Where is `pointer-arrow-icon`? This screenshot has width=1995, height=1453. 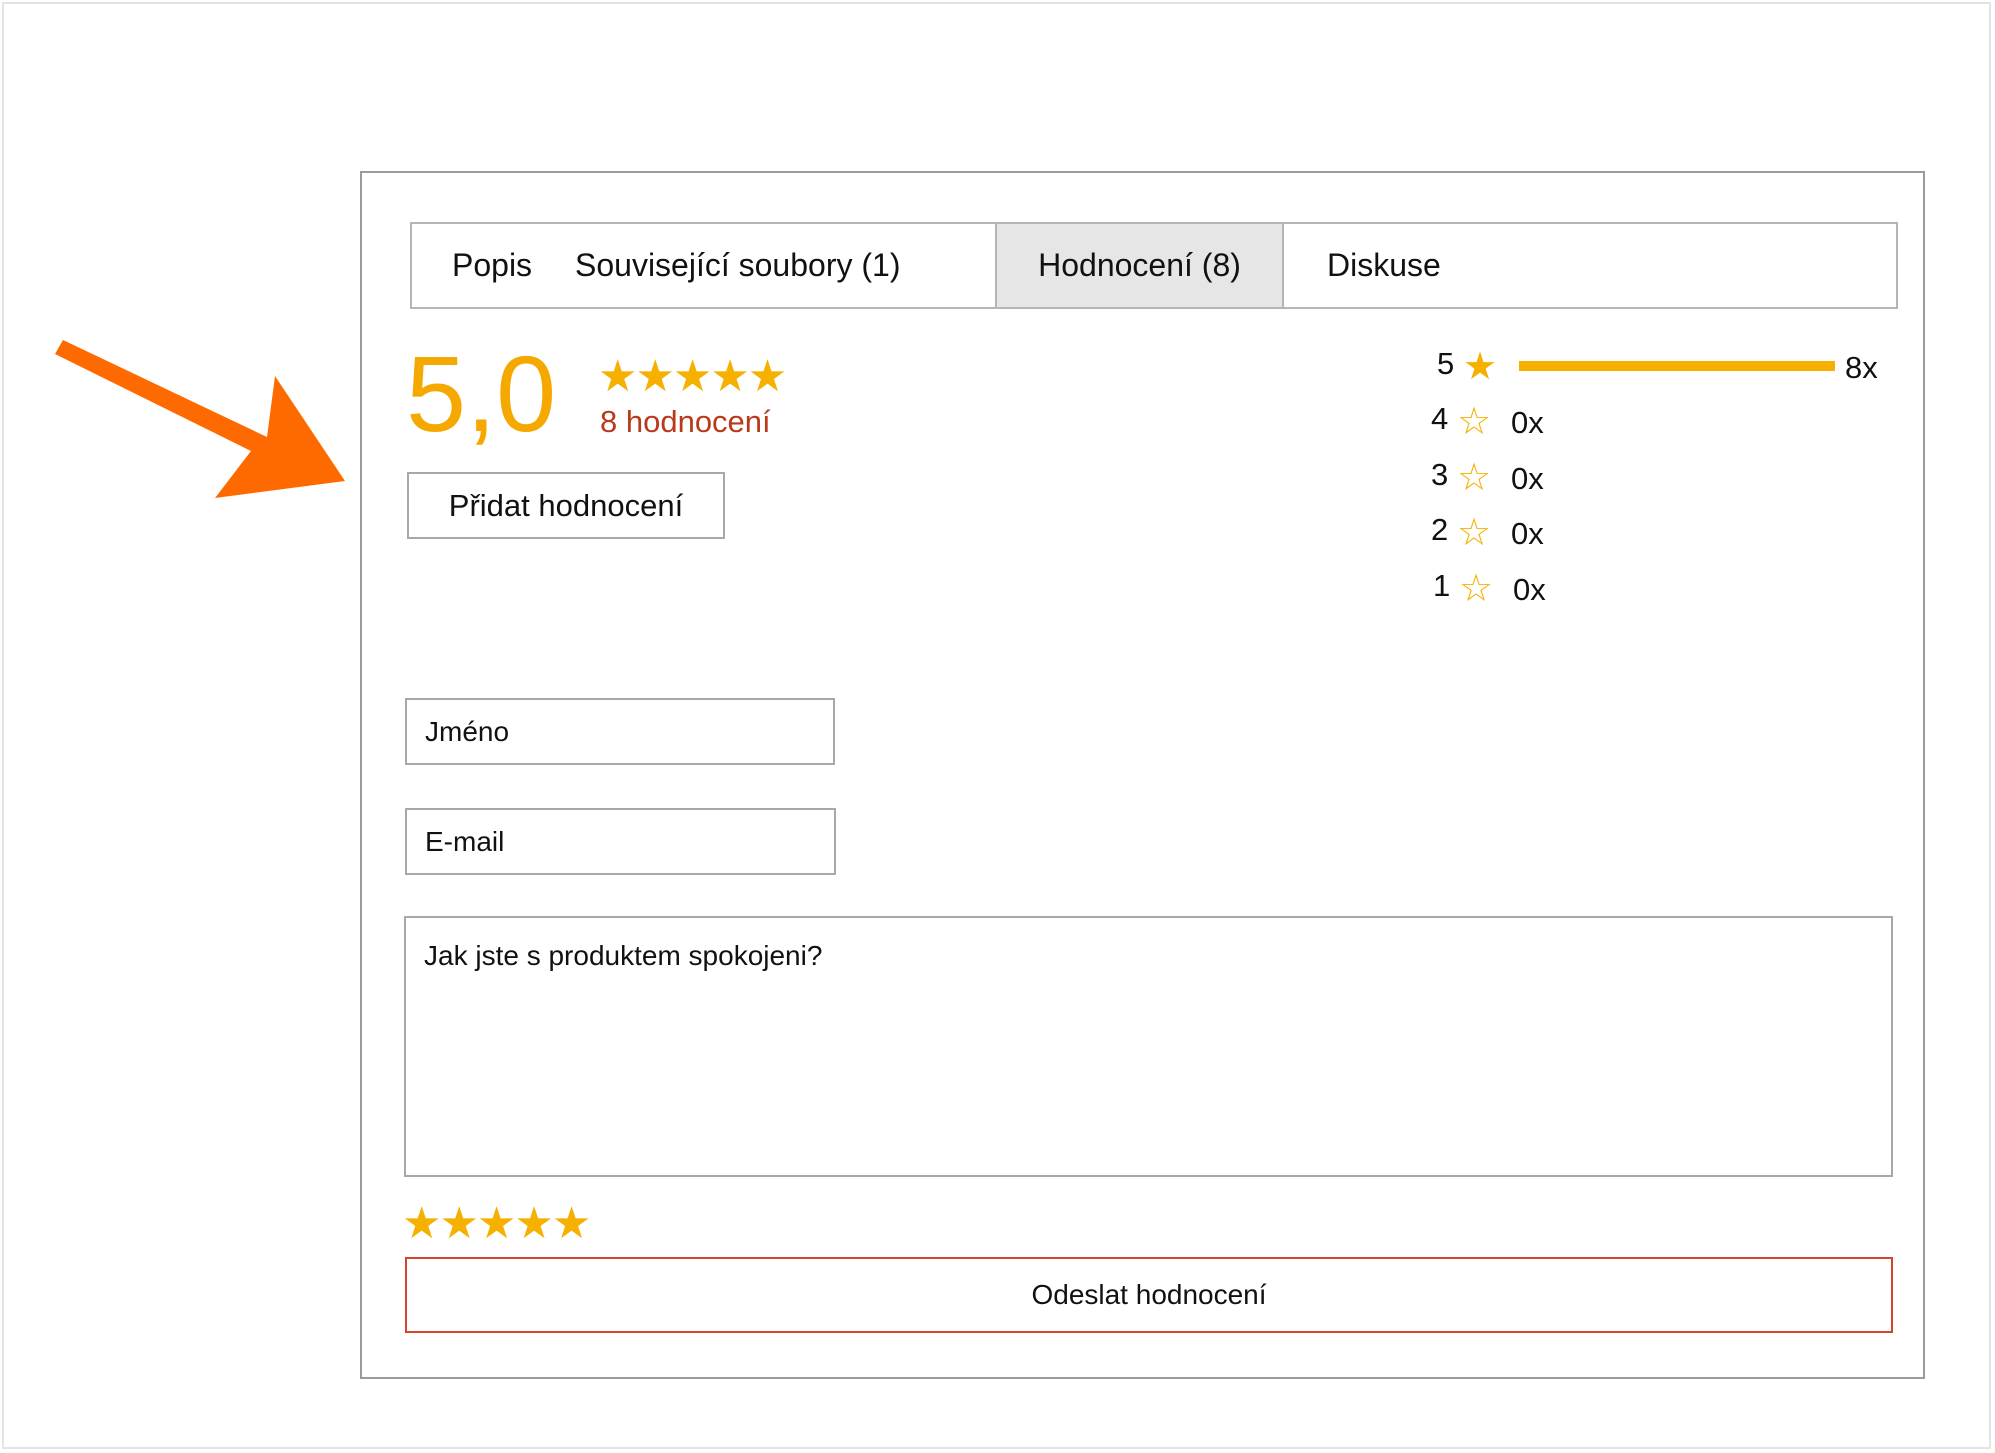 pointer-arrow-icon is located at coordinates (200, 419).